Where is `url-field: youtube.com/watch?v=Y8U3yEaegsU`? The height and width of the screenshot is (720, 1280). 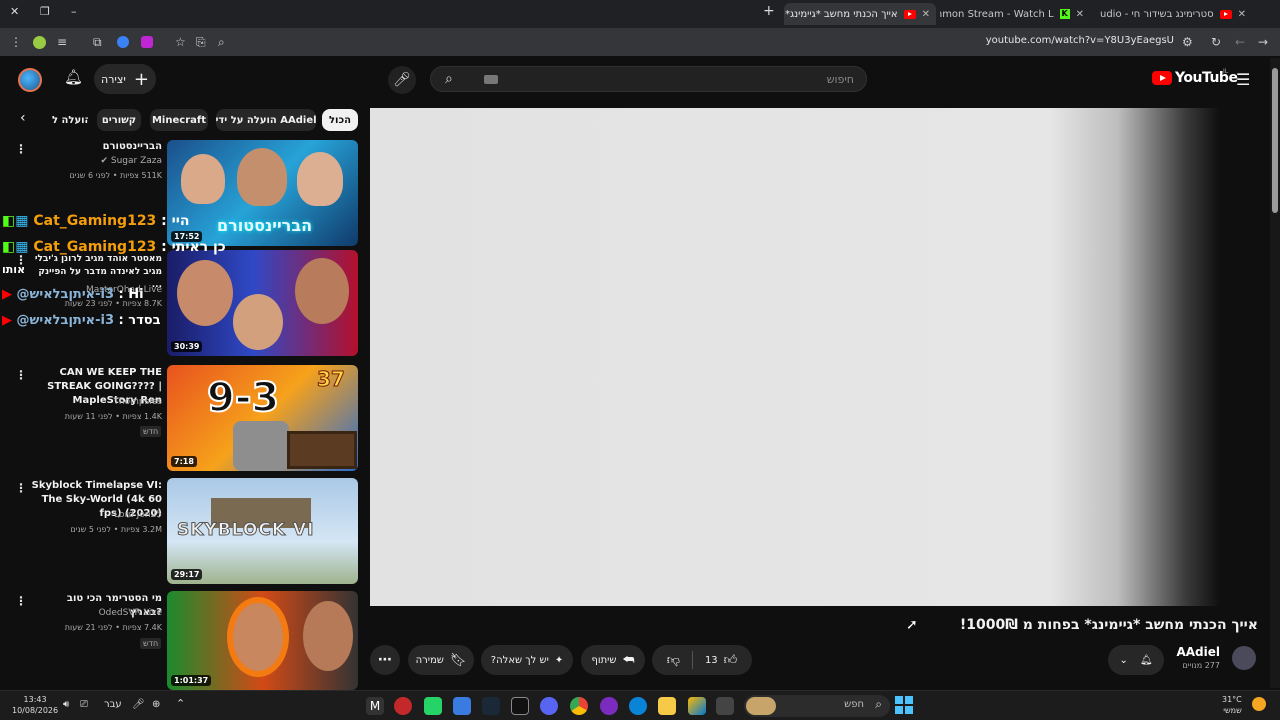
url-field: youtube.com/watch?v=Y8U3yEaegsU is located at coordinates (1080, 40).